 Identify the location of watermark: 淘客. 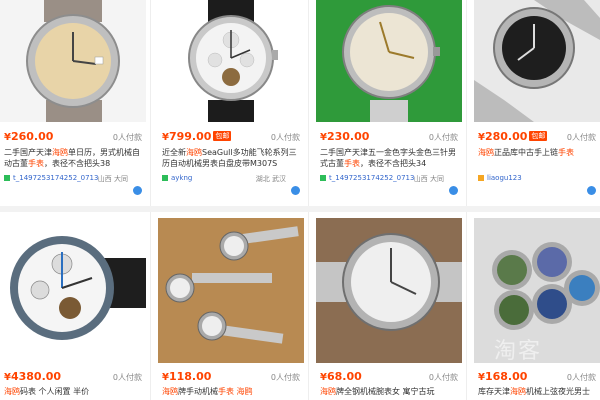
(518, 351).